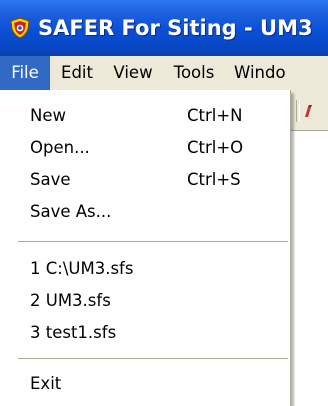  What do you see at coordinates (194, 73) in the screenshot?
I see `menu-tools: Tools` at bounding box center [194, 73].